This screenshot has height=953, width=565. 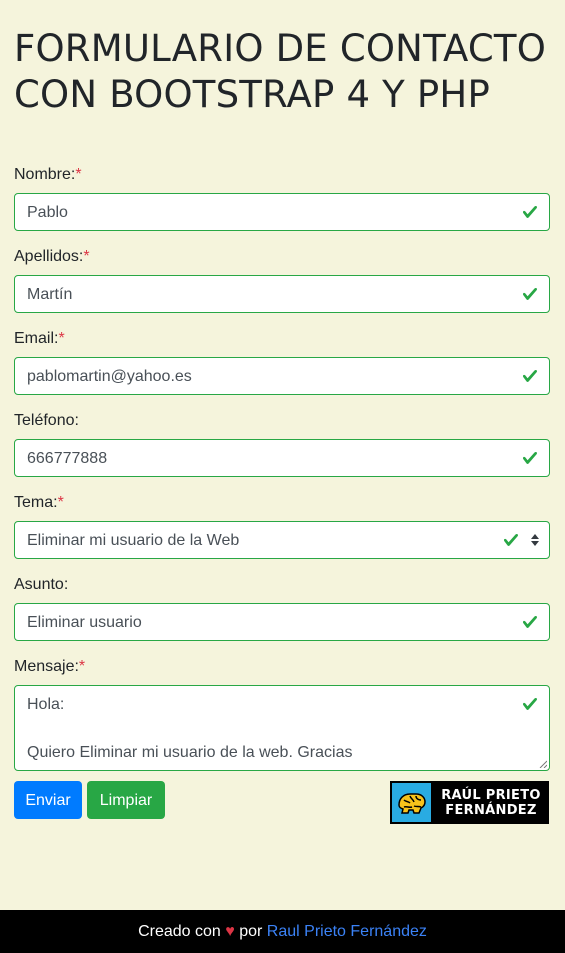 I want to click on button-row: Enviar Limpiar RAÚL PRIETO FERNÁNDEZ, so click(x=282, y=802).